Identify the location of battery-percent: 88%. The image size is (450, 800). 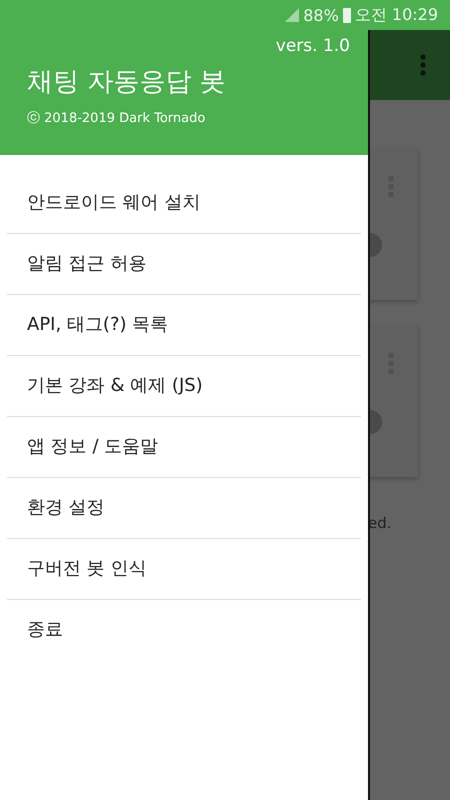
(321, 15).